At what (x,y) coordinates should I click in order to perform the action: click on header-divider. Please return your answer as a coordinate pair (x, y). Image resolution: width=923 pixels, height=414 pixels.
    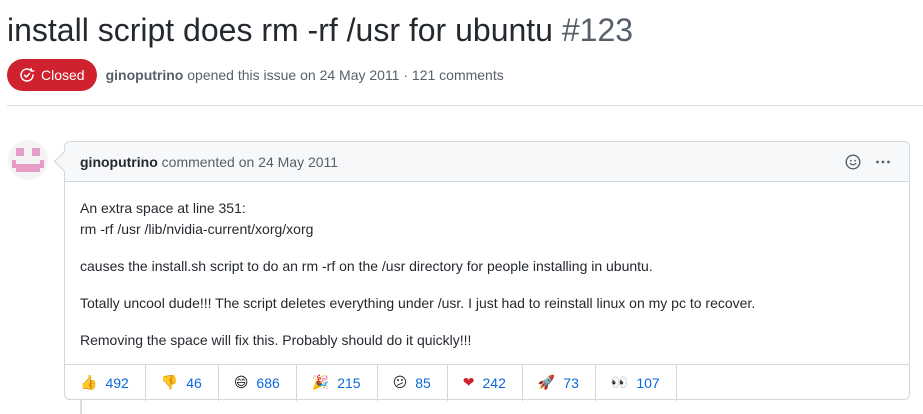
    Looking at the image, I should click on (465, 105).